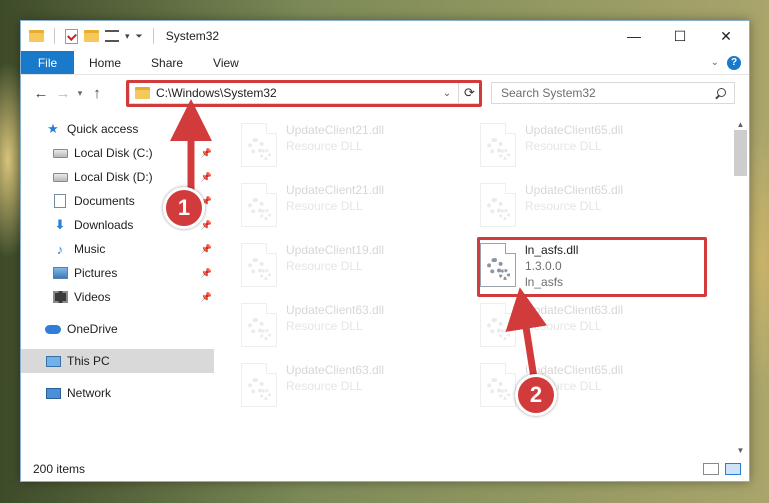 Image resolution: width=769 pixels, height=503 pixels. What do you see at coordinates (41, 93) in the screenshot?
I see `back-button: ←` at bounding box center [41, 93].